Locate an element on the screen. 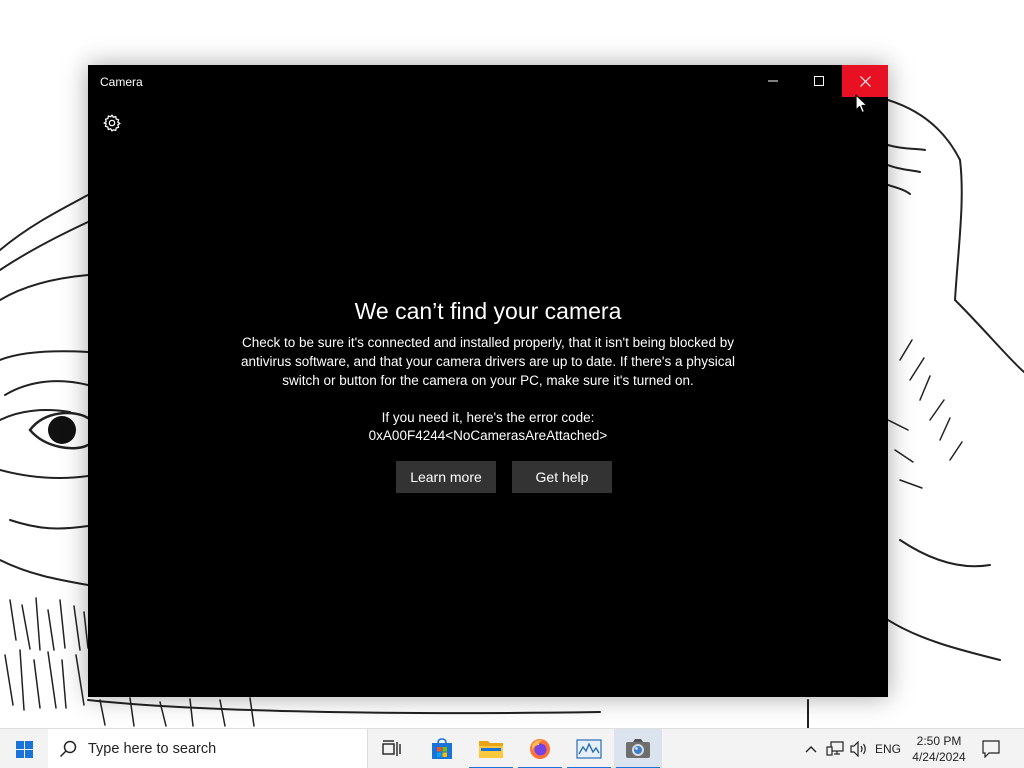  file-explorer-button is located at coordinates (491, 748).